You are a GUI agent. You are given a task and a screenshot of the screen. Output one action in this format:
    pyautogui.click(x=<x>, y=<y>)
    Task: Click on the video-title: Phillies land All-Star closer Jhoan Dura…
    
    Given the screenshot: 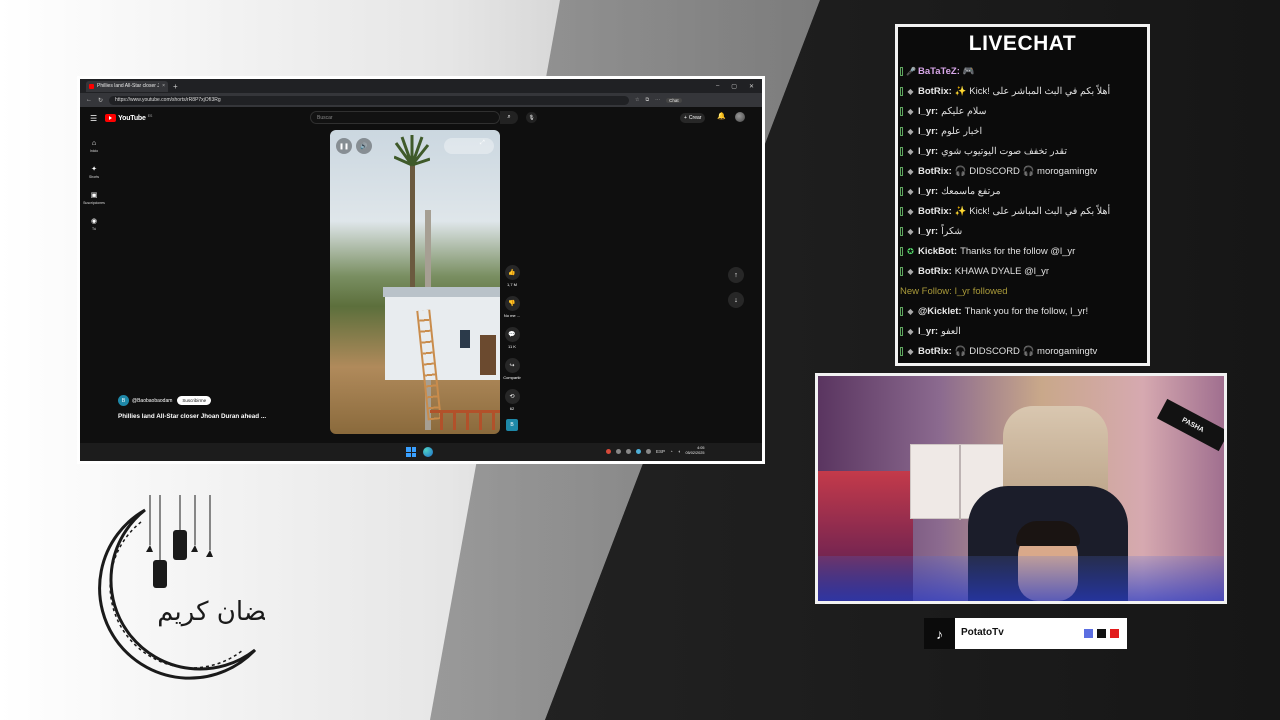 What is the action you would take?
    pyautogui.click(x=192, y=416)
    